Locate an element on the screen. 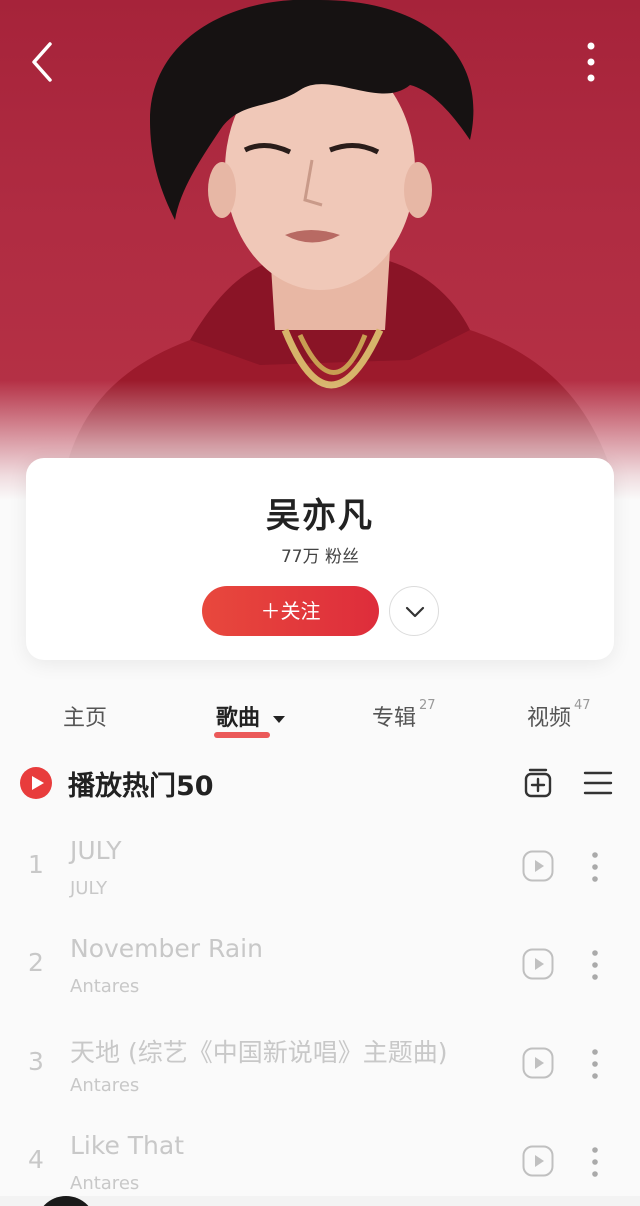  add-to-collection-button is located at coordinates (538, 783).